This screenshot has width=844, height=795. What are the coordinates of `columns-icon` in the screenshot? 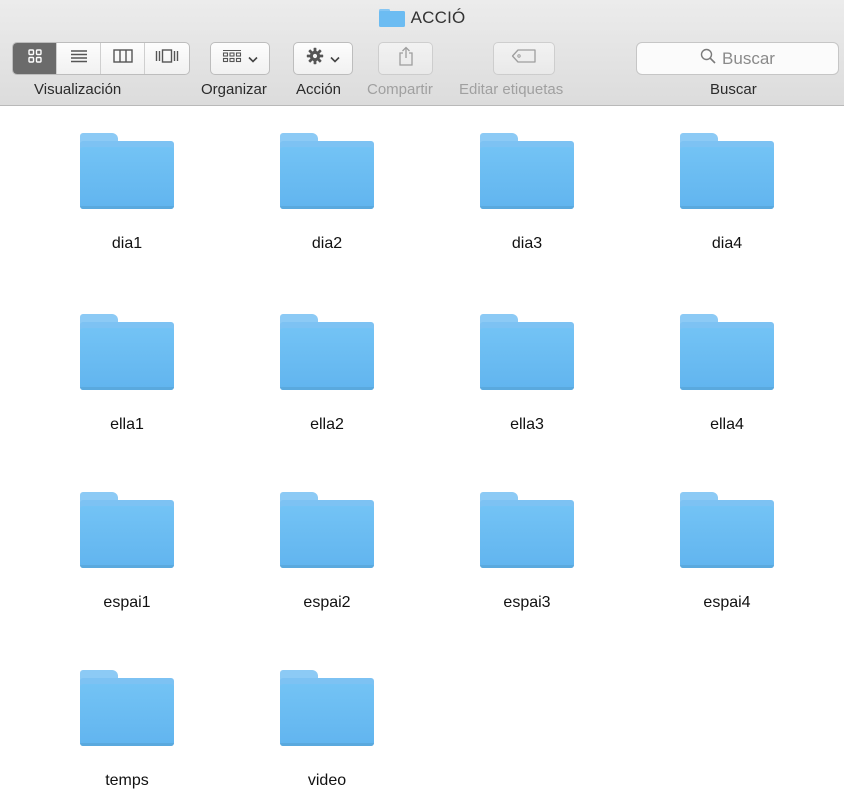 It's located at (122, 58).